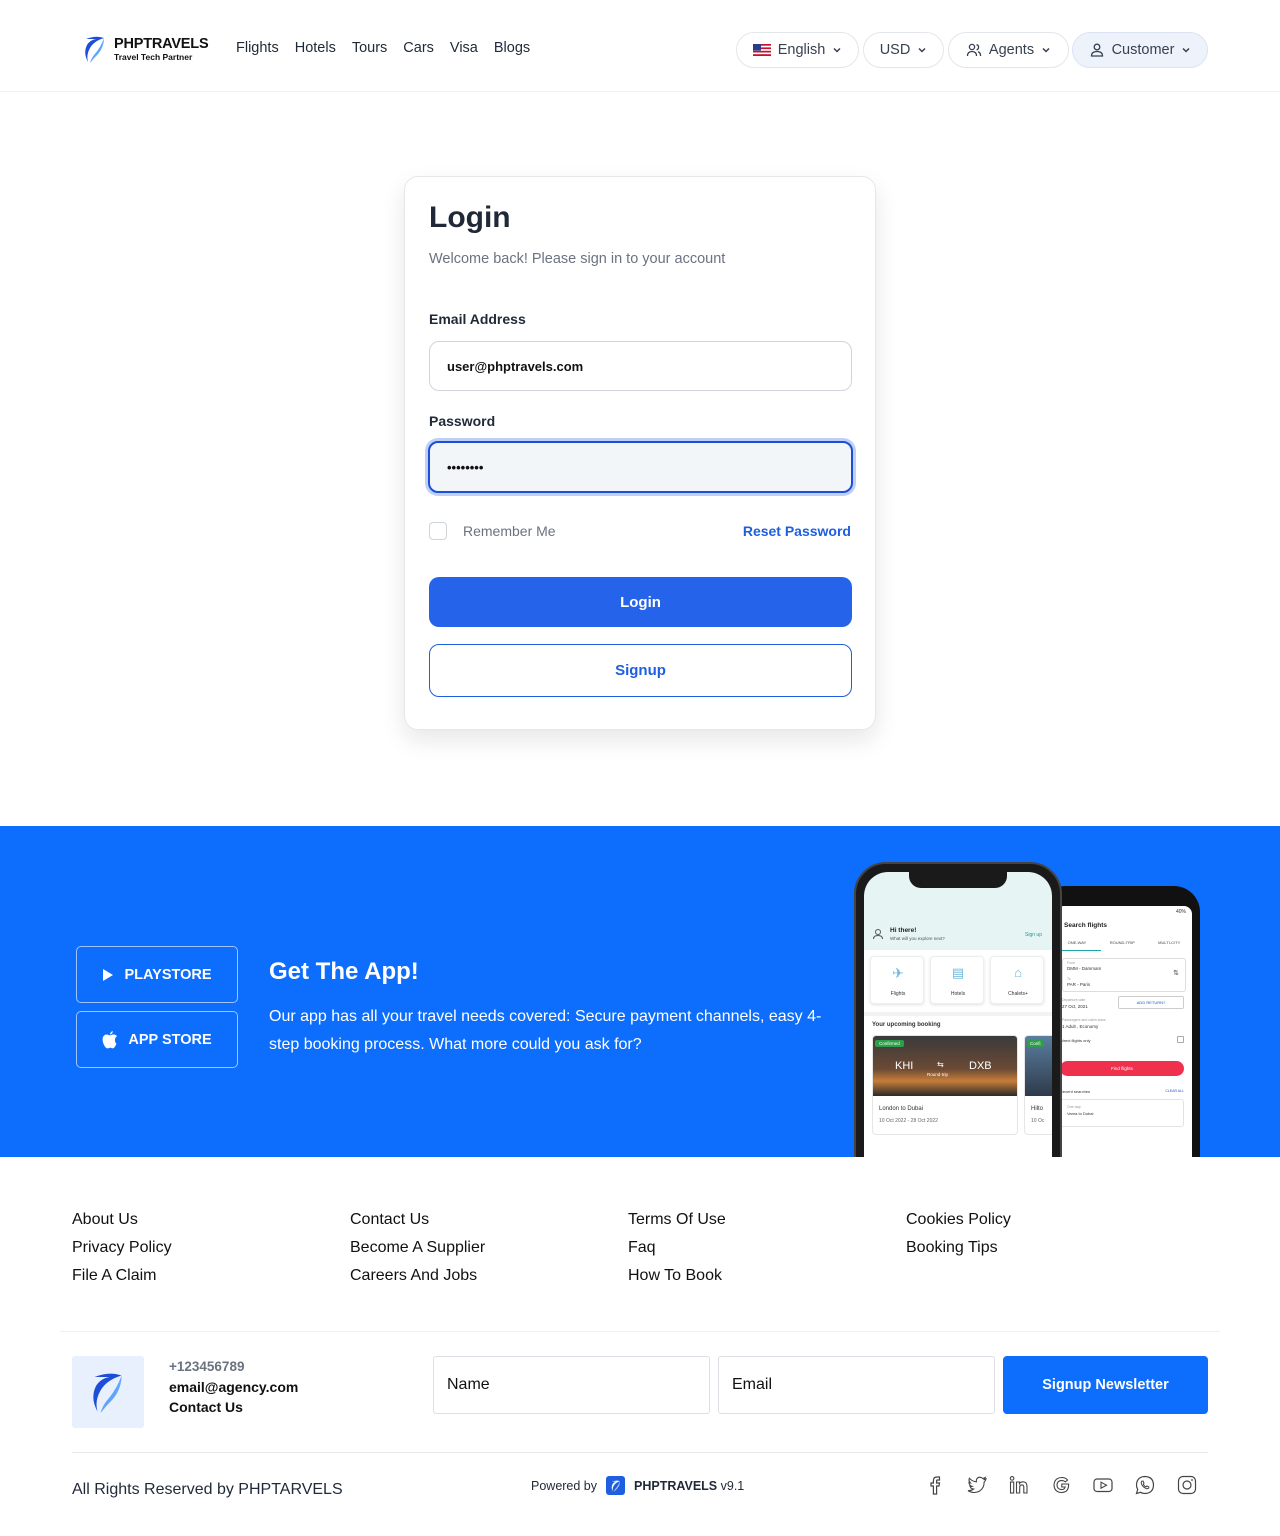 This screenshot has height=1536, width=1280. I want to click on youtube-icon, so click(1103, 1485).